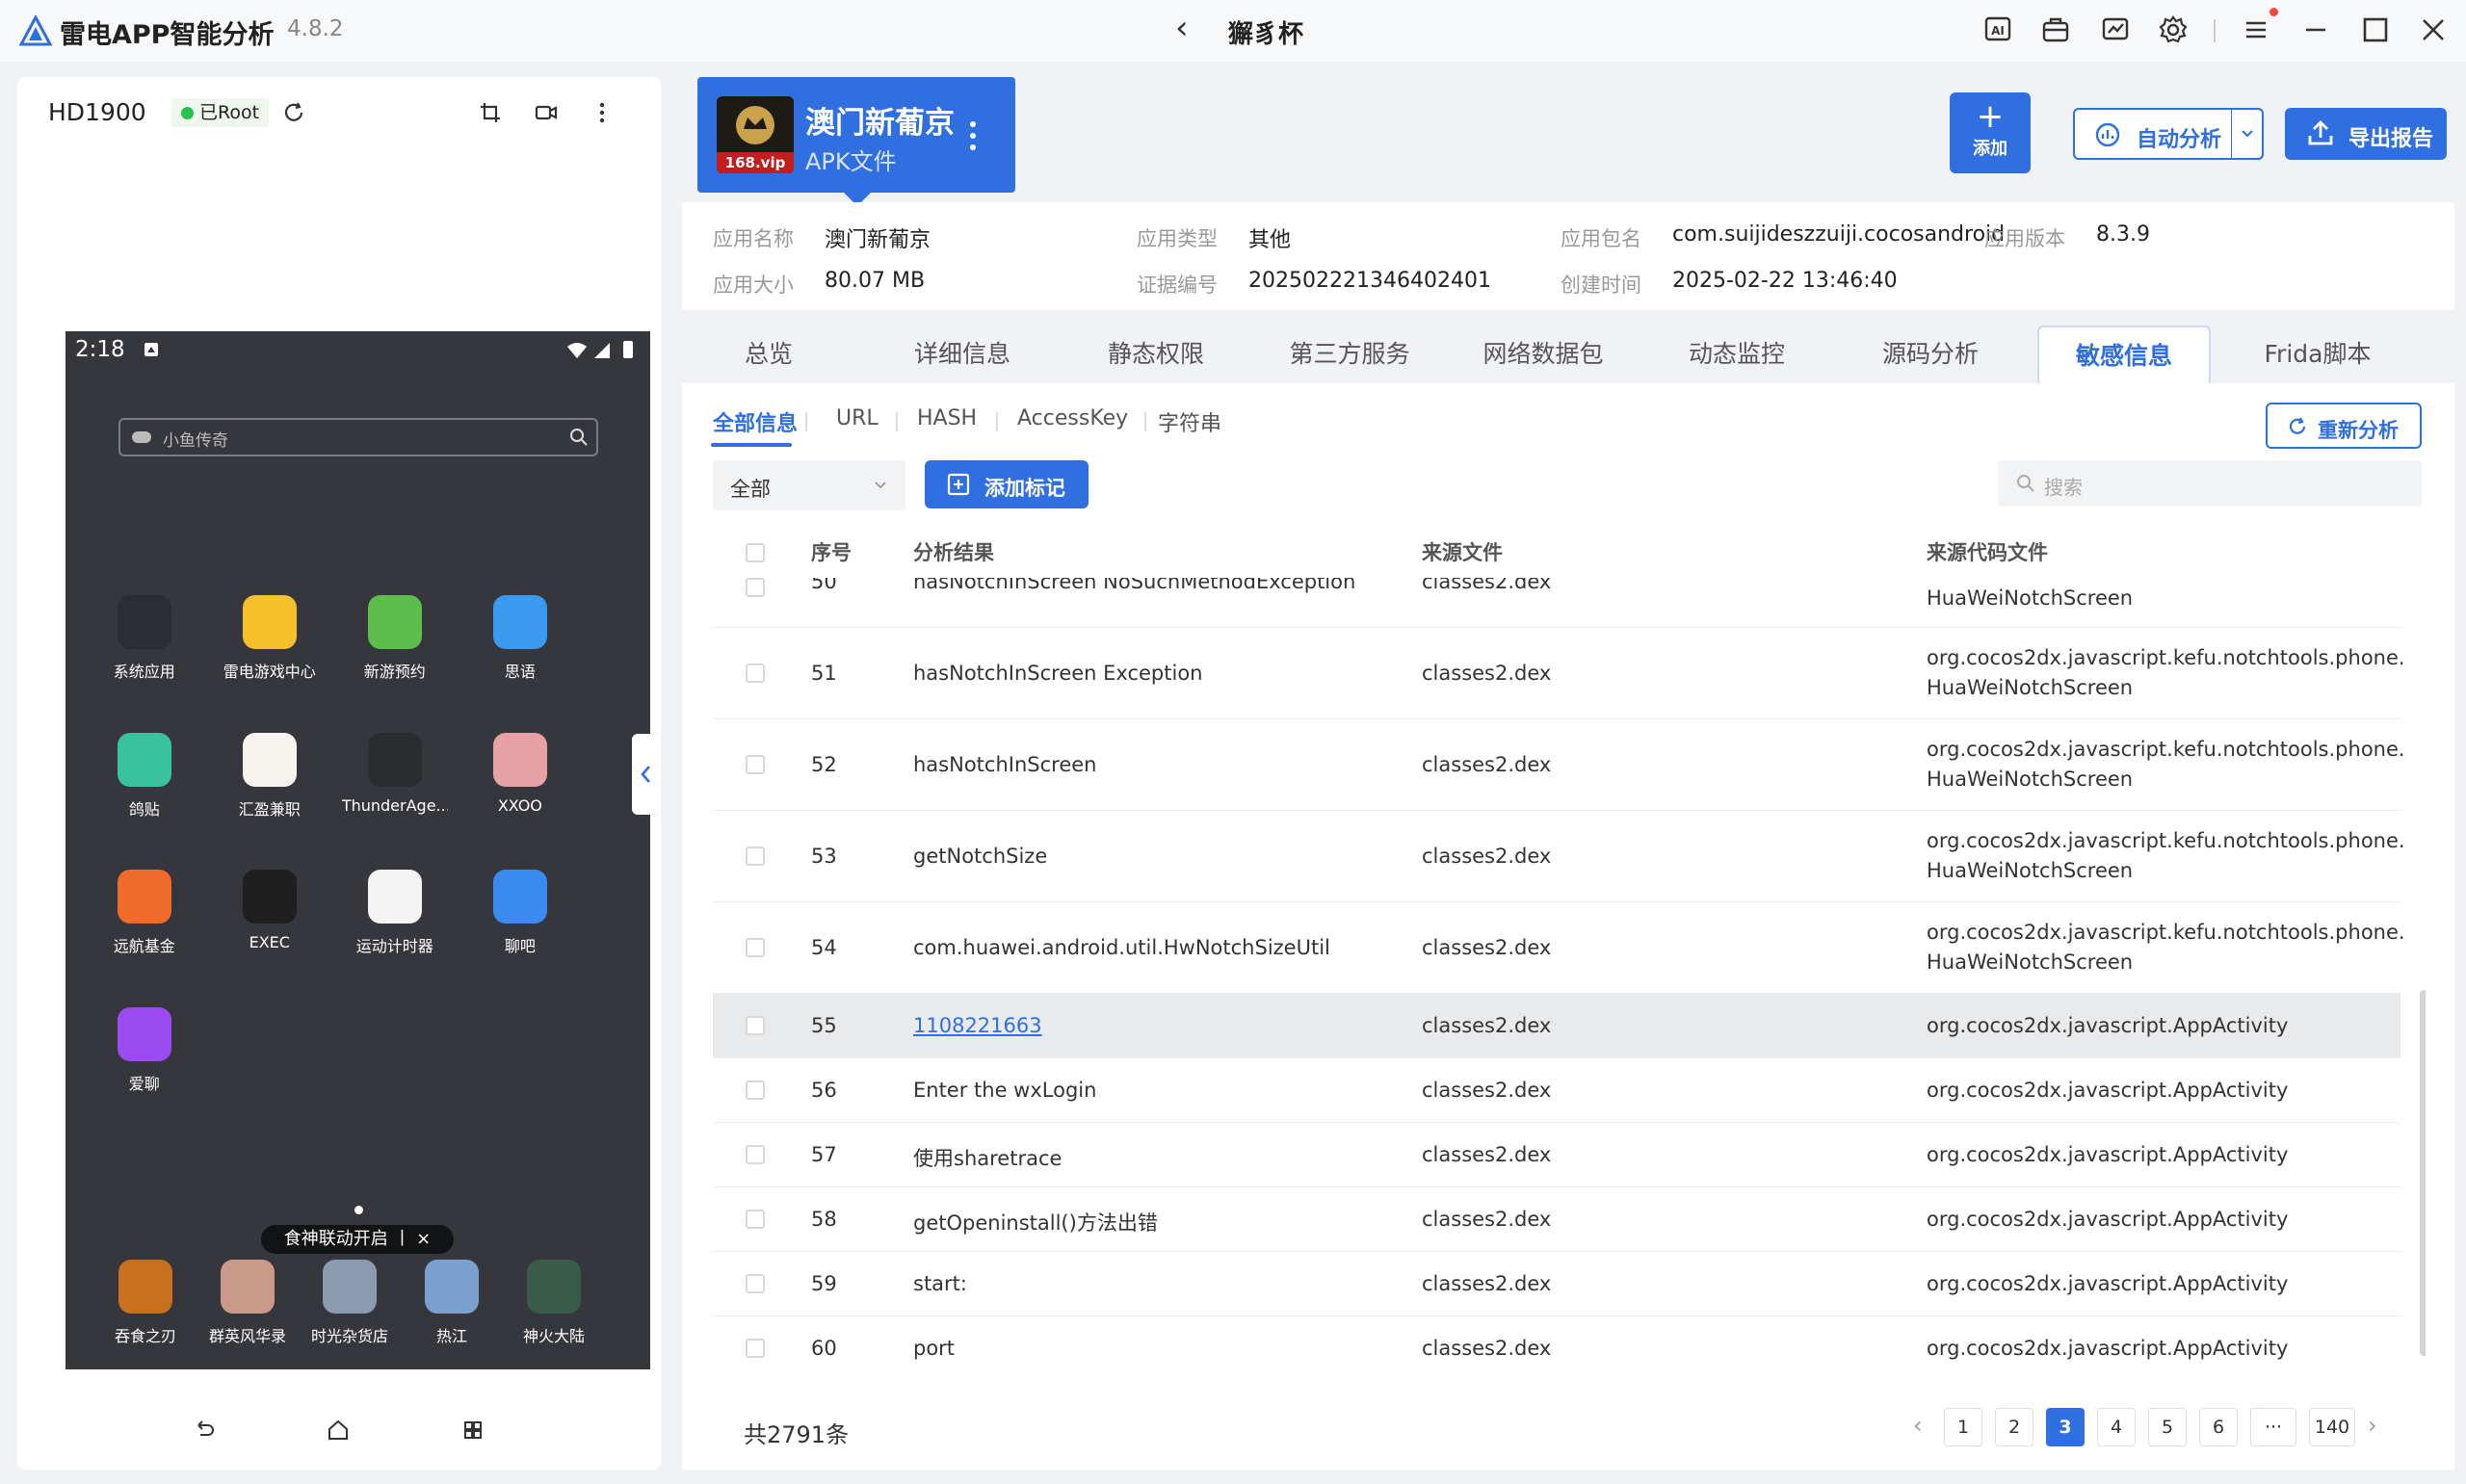 Image resolution: width=2466 pixels, height=1484 pixels. I want to click on phone-app: EXEC, so click(270, 910).